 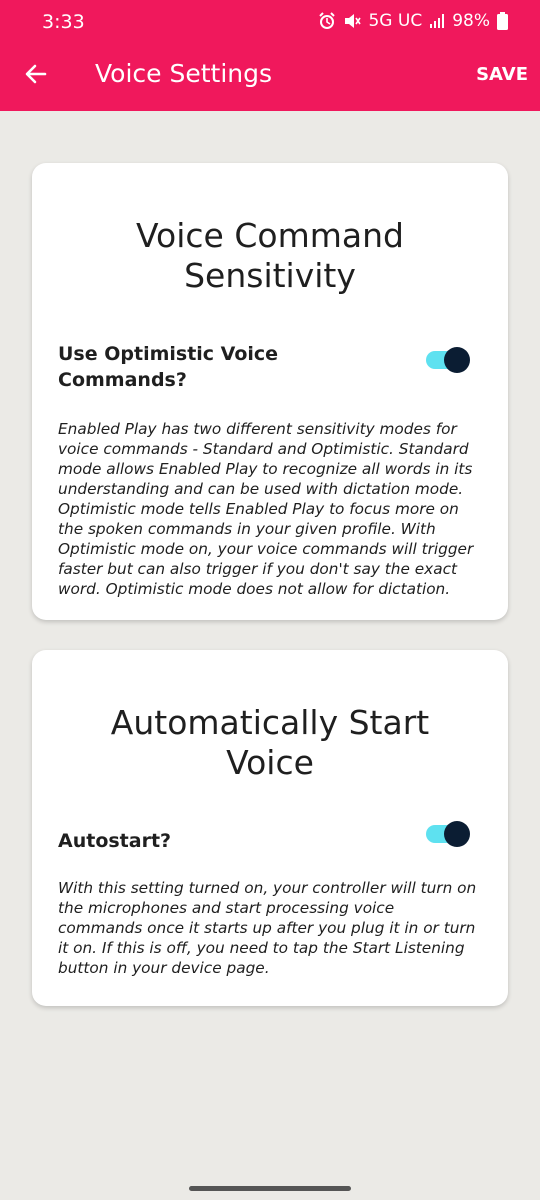 I want to click on arrow-left-icon, so click(x=36, y=74).